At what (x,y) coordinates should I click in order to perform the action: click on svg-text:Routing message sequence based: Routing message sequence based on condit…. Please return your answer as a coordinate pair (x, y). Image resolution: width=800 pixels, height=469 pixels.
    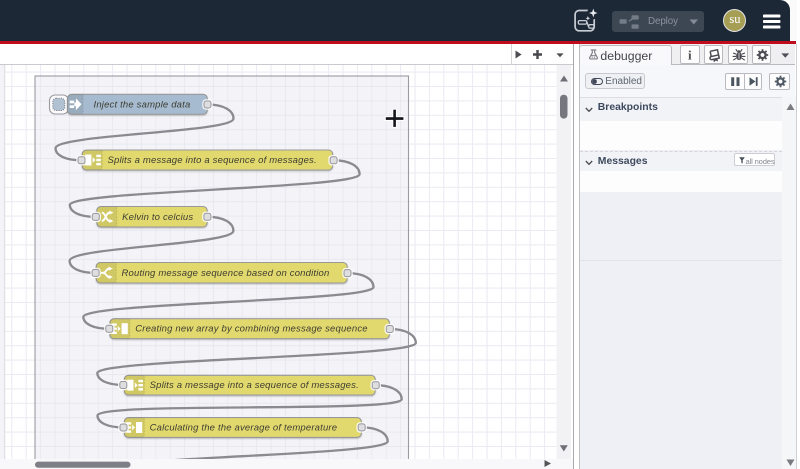
    Looking at the image, I should click on (226, 273).